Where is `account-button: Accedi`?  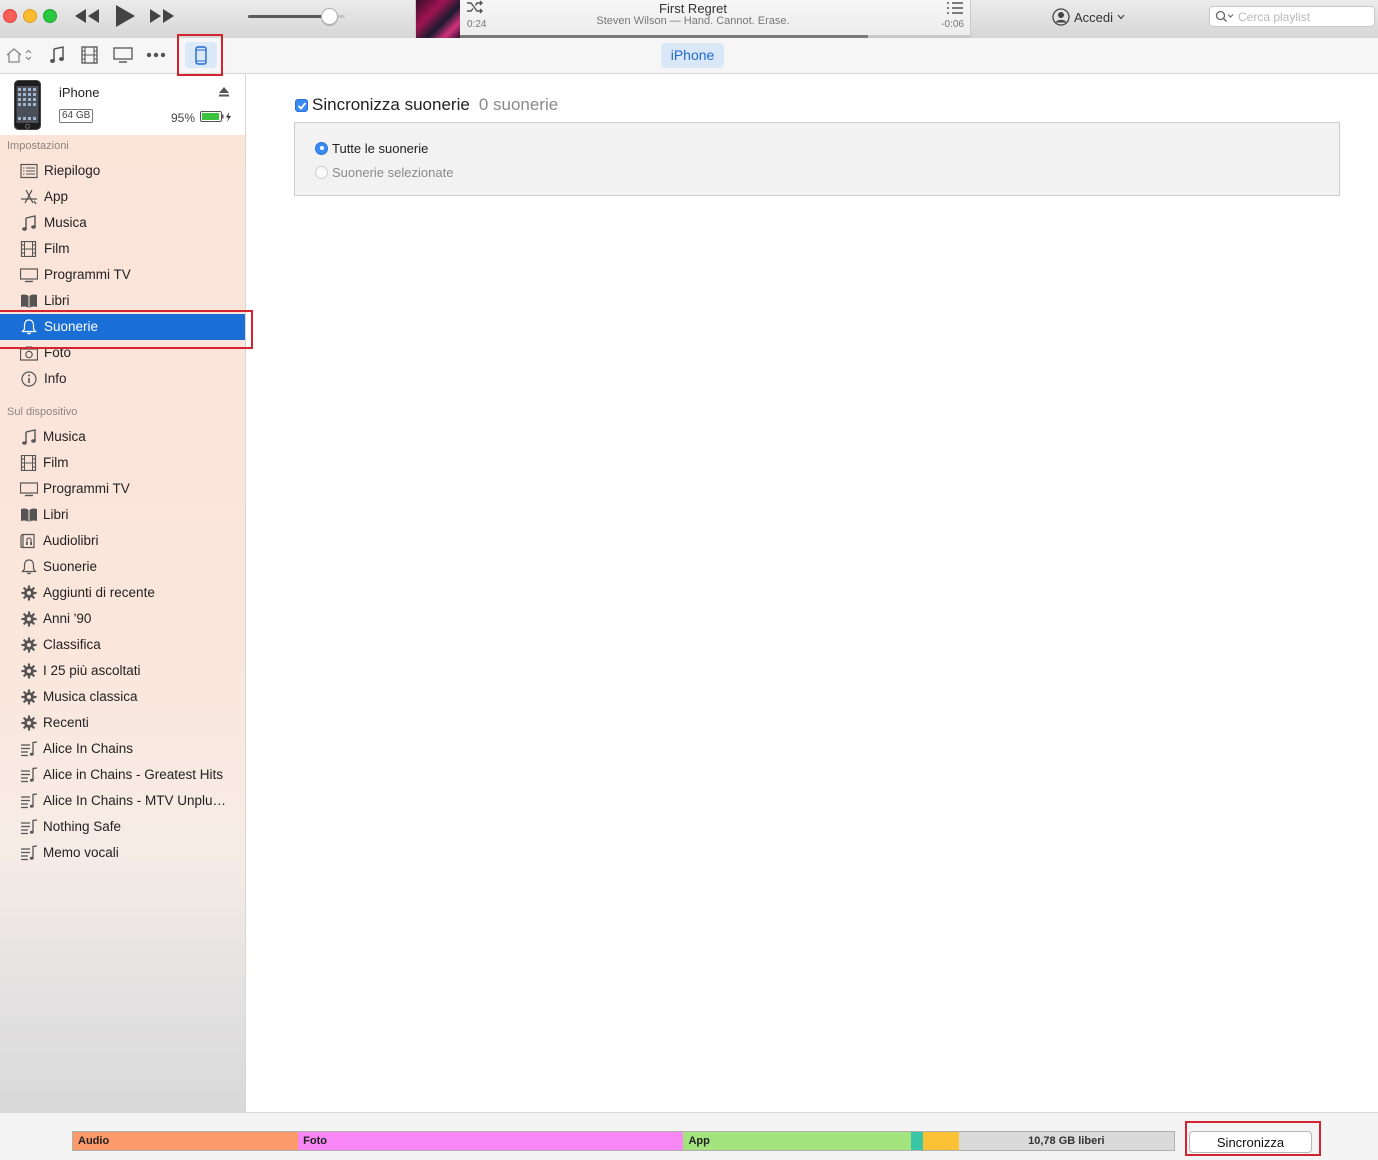 account-button: Accedi is located at coordinates (1088, 17).